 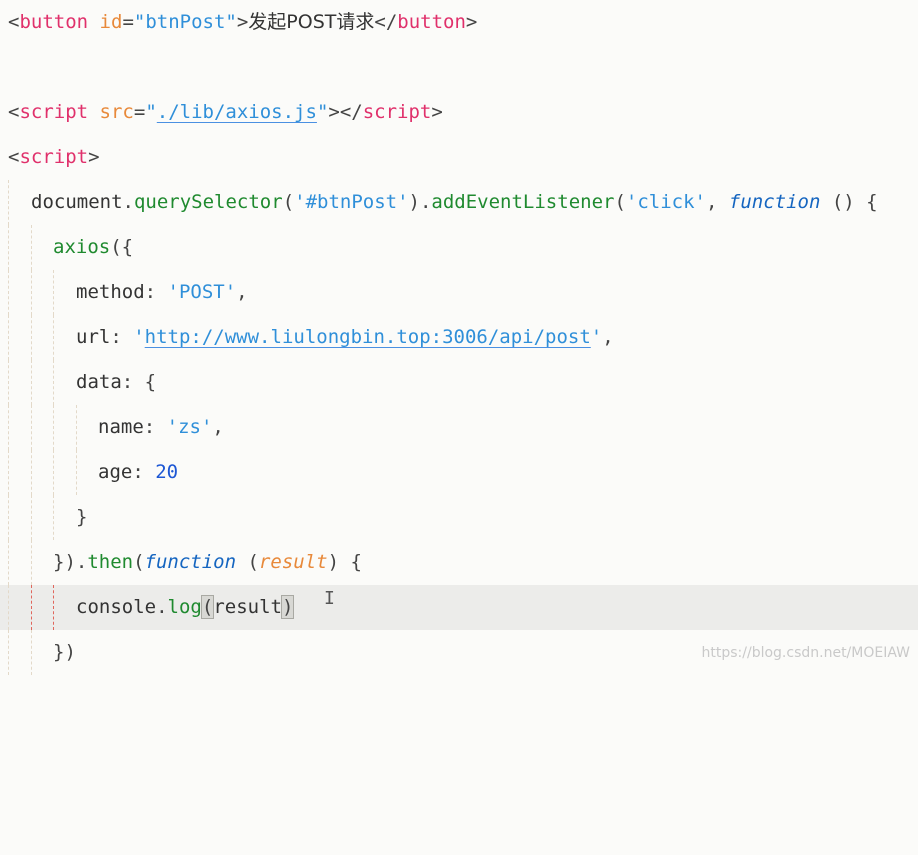 I want to click on token: console, so click(x=116, y=607).